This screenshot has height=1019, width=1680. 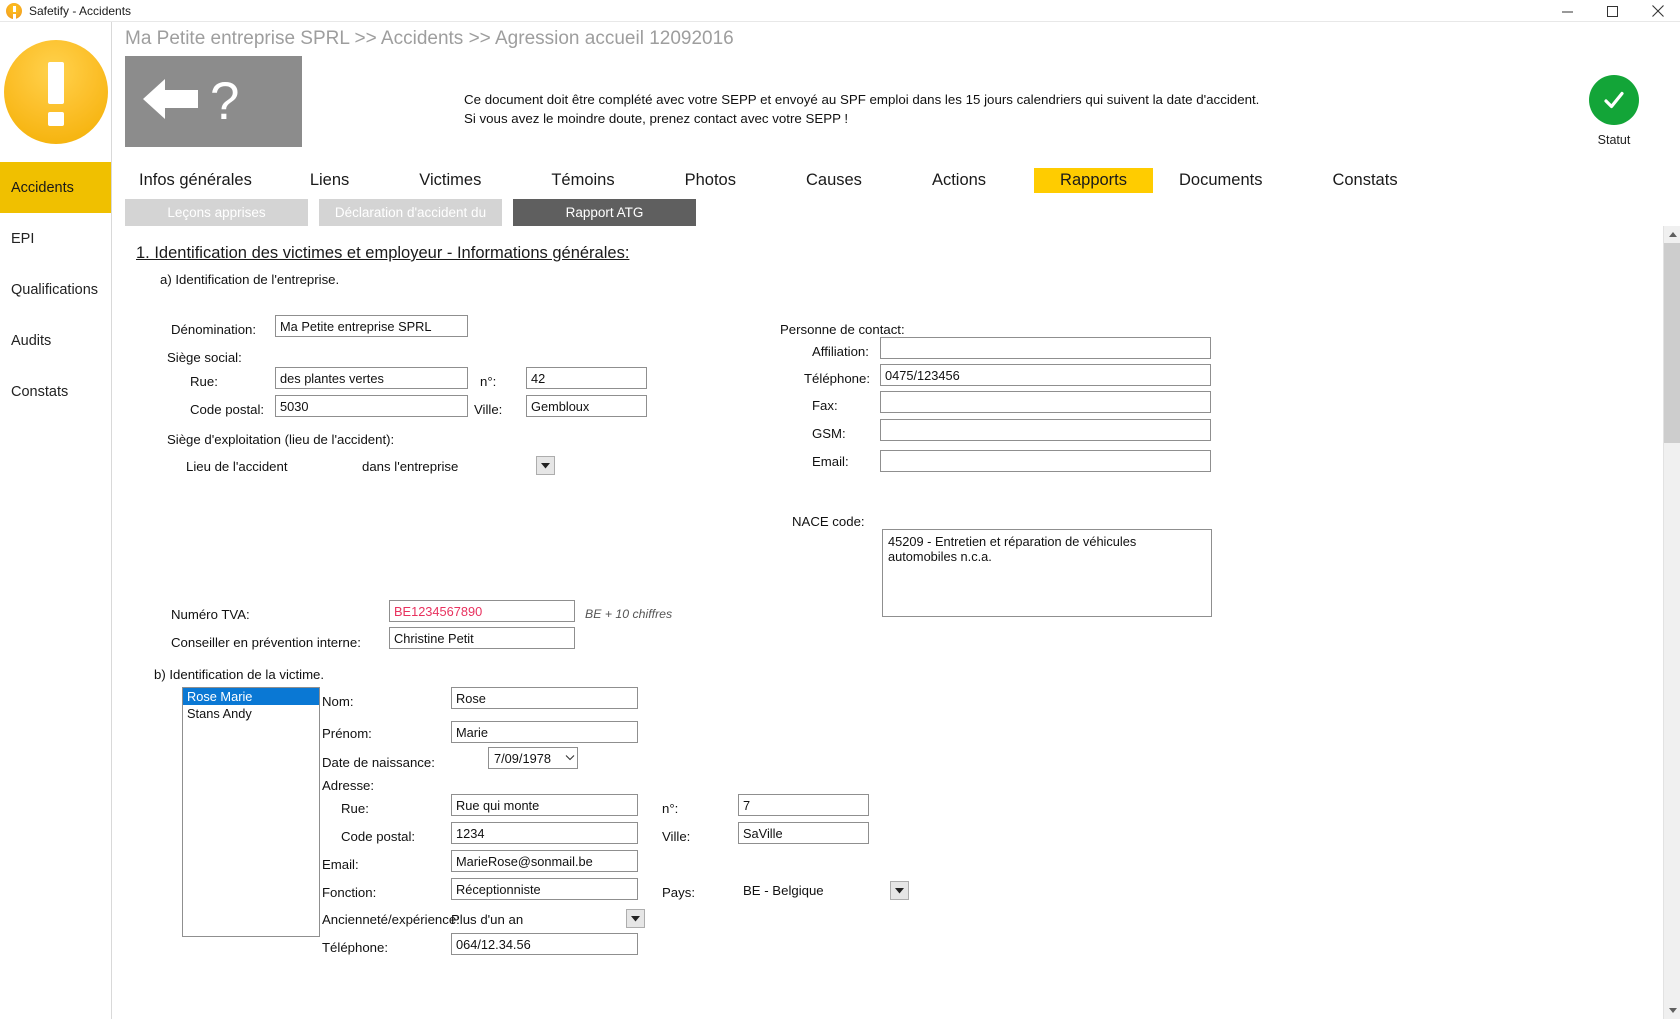 I want to click on contact-email-input, so click(x=1045, y=461).